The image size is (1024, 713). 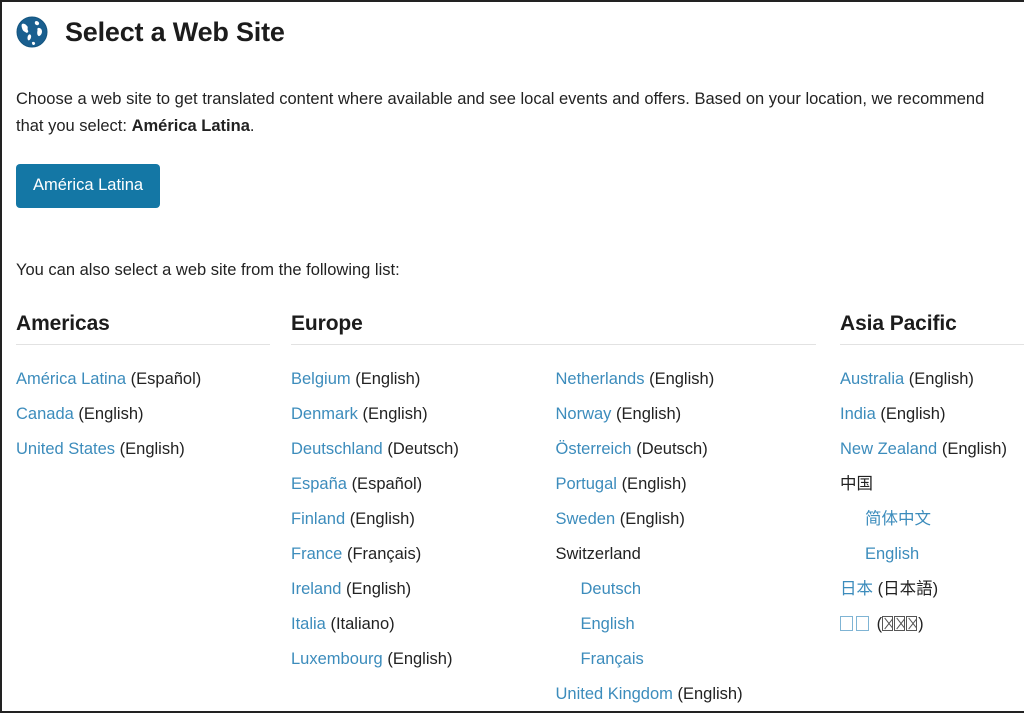 I want to click on site-link: 简体中文, so click(x=898, y=519).